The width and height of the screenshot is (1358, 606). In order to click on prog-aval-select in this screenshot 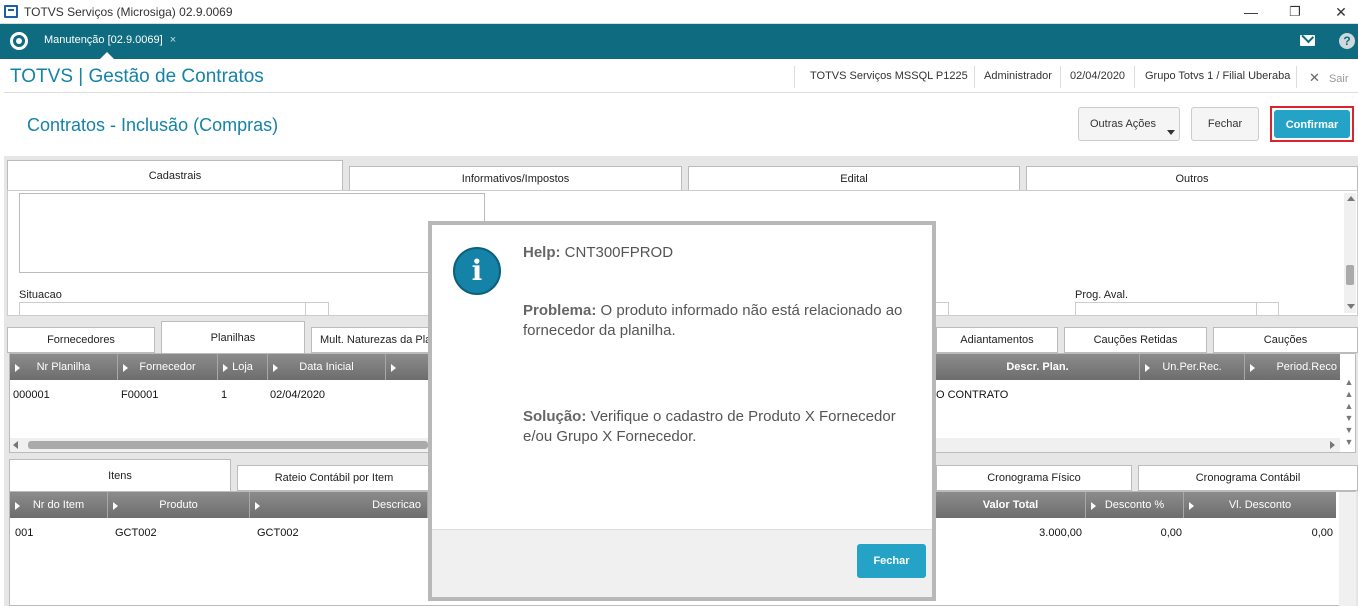, I will do `click(1177, 308)`.